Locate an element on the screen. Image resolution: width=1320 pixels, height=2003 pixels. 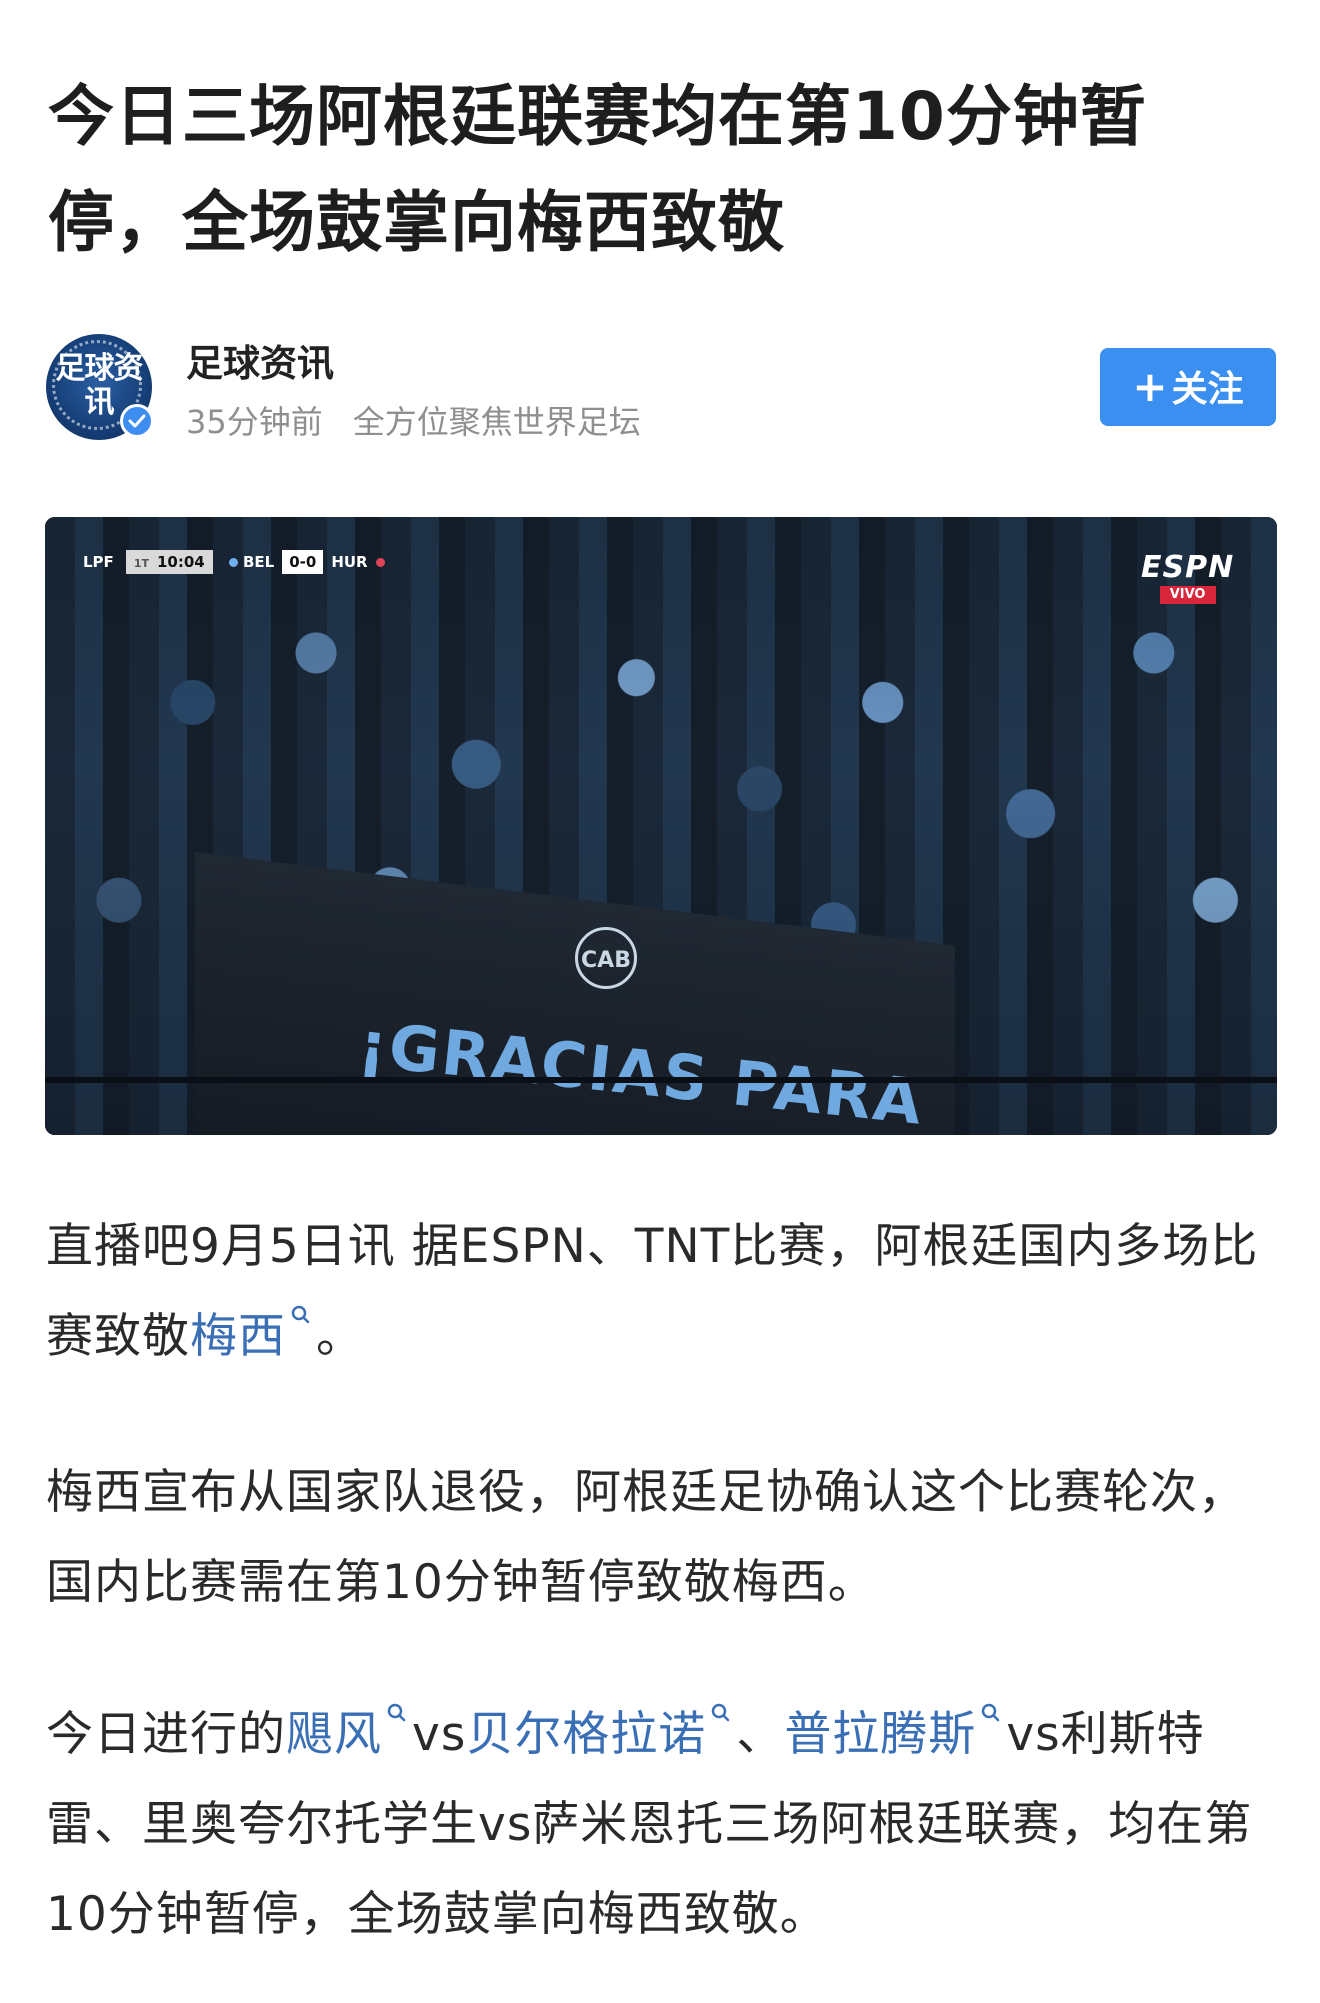
match-clock: 1T 10:04 is located at coordinates (169, 562).